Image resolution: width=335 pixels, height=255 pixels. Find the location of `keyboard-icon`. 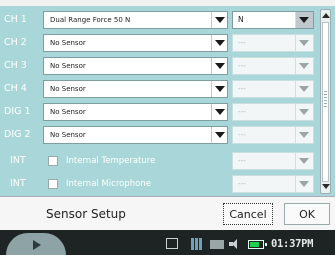

keyboard-icon is located at coordinates (217, 244).